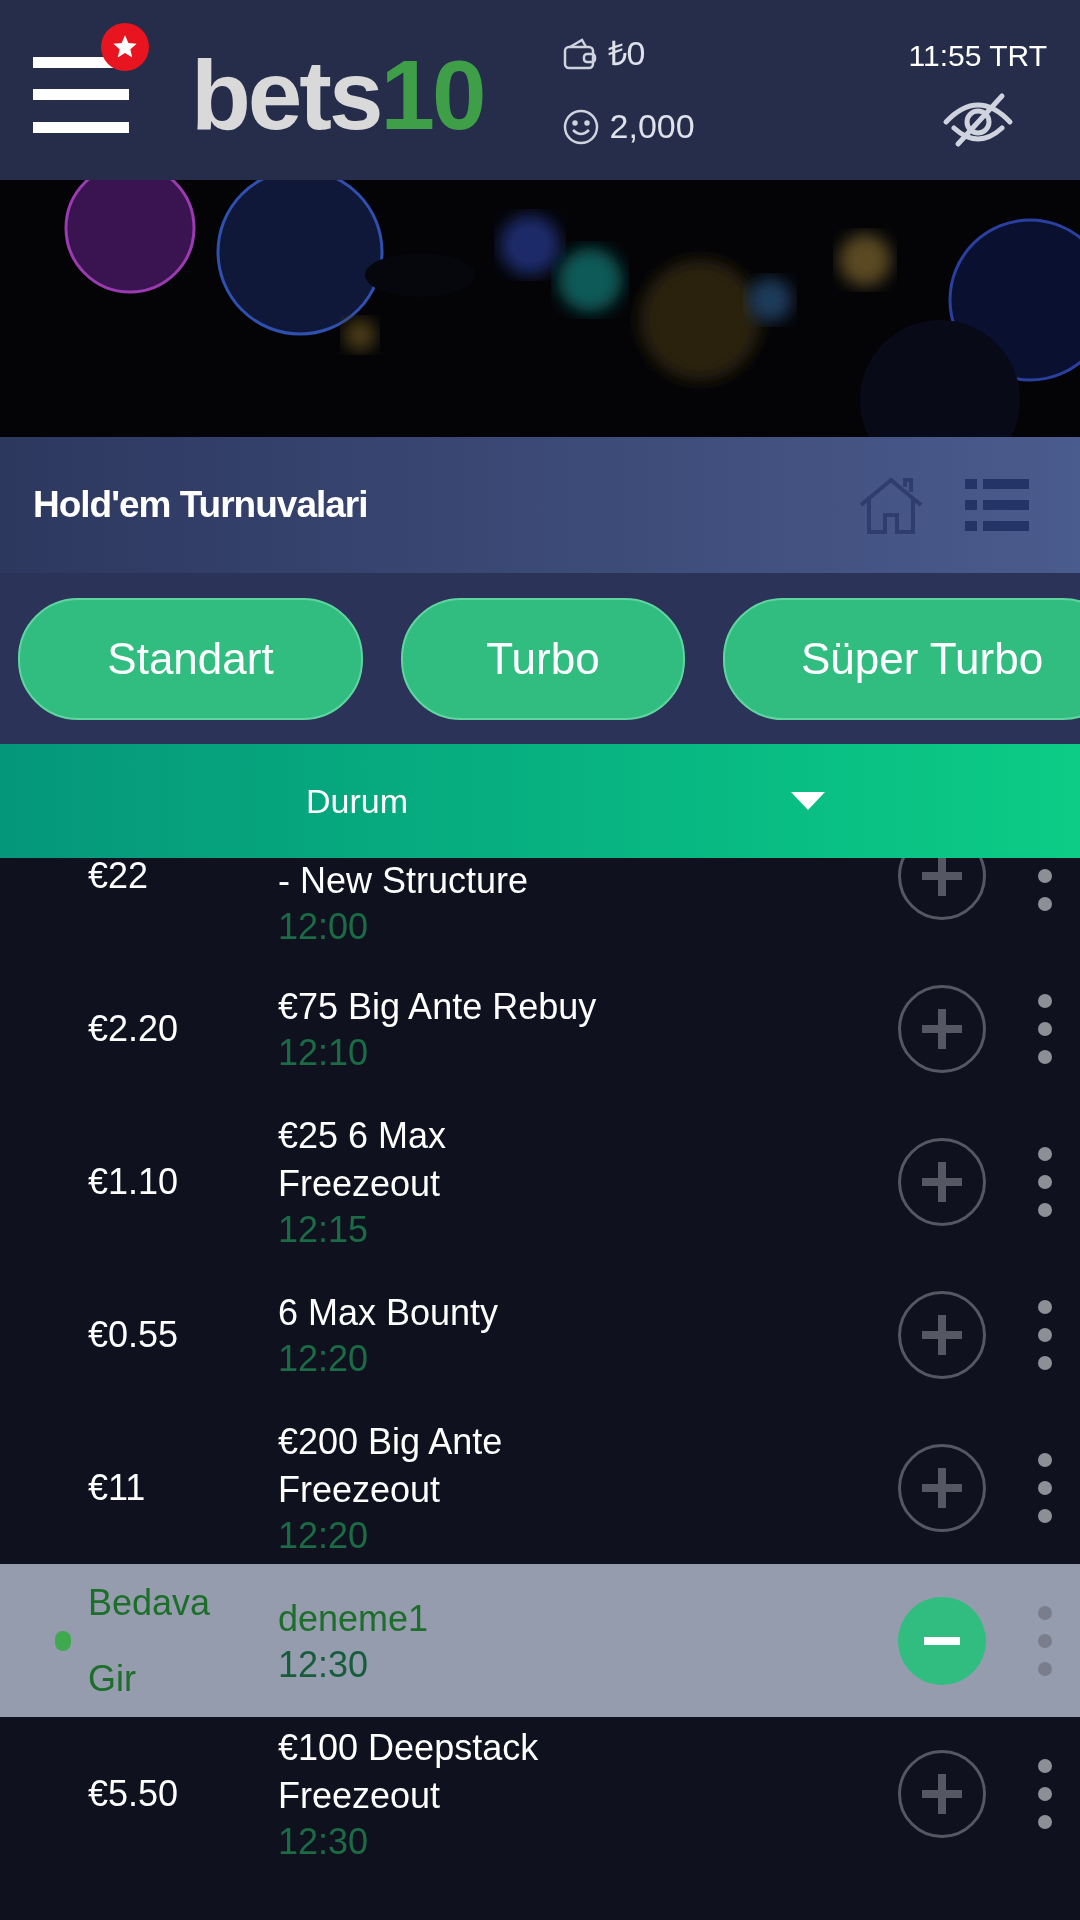 Image resolution: width=1080 pixels, height=1920 pixels. Describe the element at coordinates (977, 55) in the screenshot. I see `clock-text: 11:55 TRT` at that location.